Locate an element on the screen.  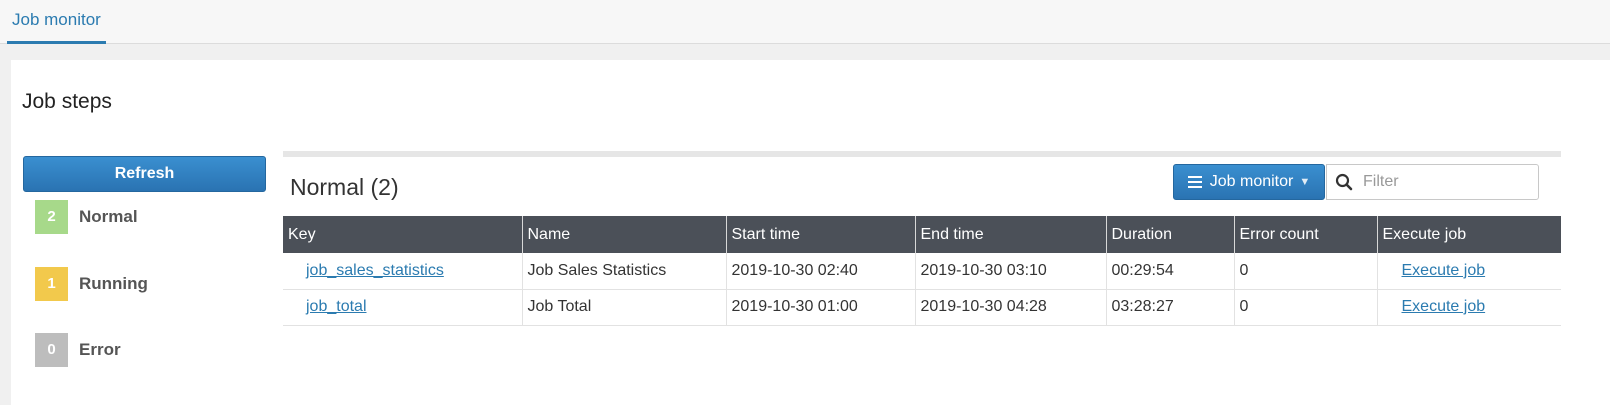
cell-duration: 00:29:54 is located at coordinates (1170, 271).